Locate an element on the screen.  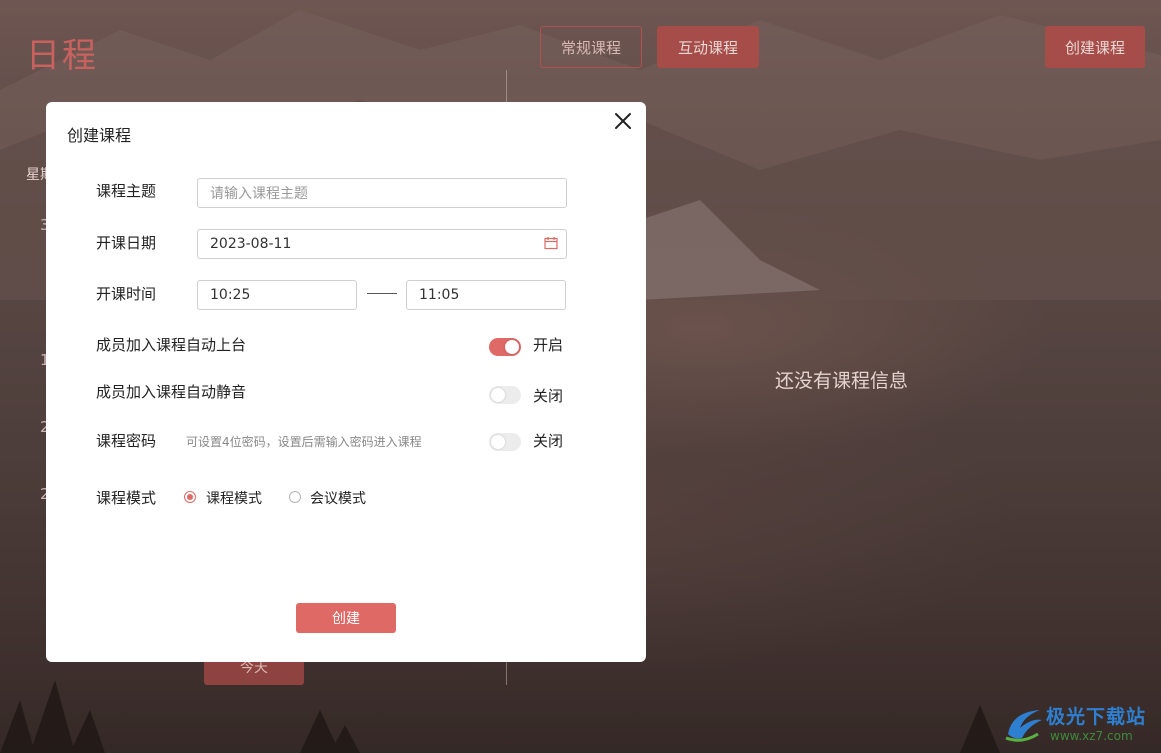
tab-interactive-course: 互动课程 is located at coordinates (708, 47).